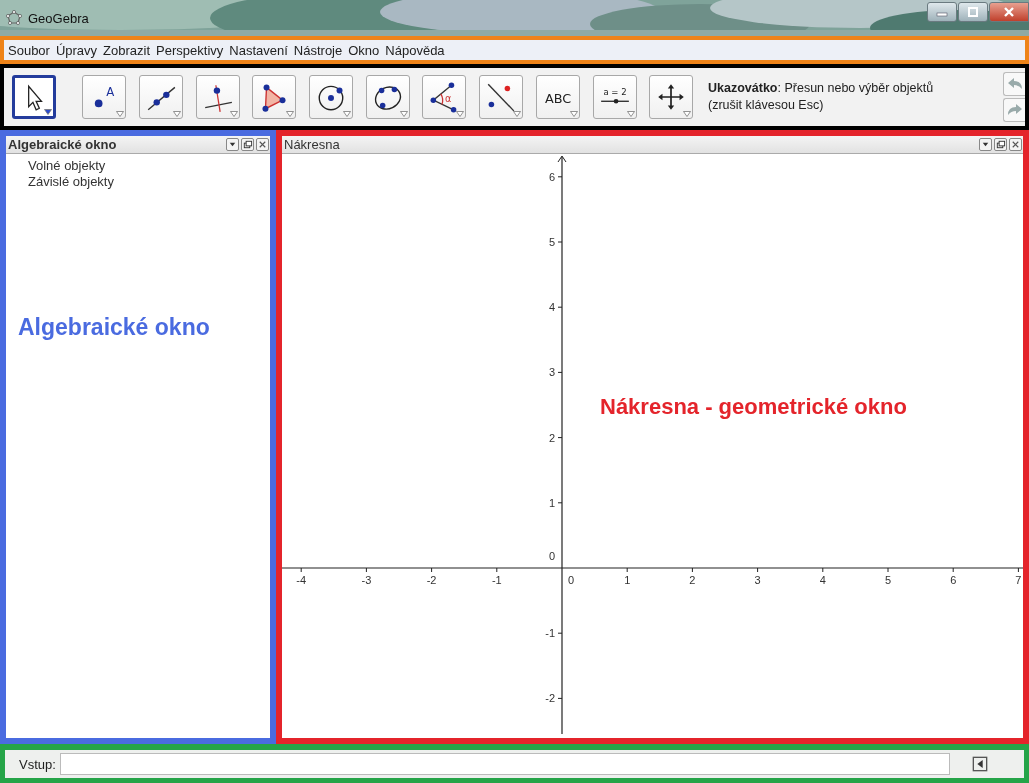  What do you see at coordinates (312, 144) in the screenshot?
I see `panel-title: Nákresna` at bounding box center [312, 144].